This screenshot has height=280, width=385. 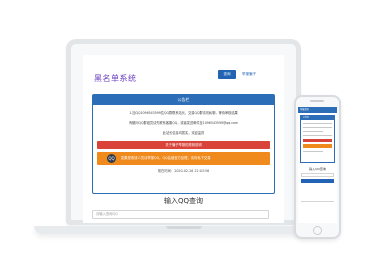 I want to click on report-scammer-link: 举报骗子, so click(x=249, y=74).